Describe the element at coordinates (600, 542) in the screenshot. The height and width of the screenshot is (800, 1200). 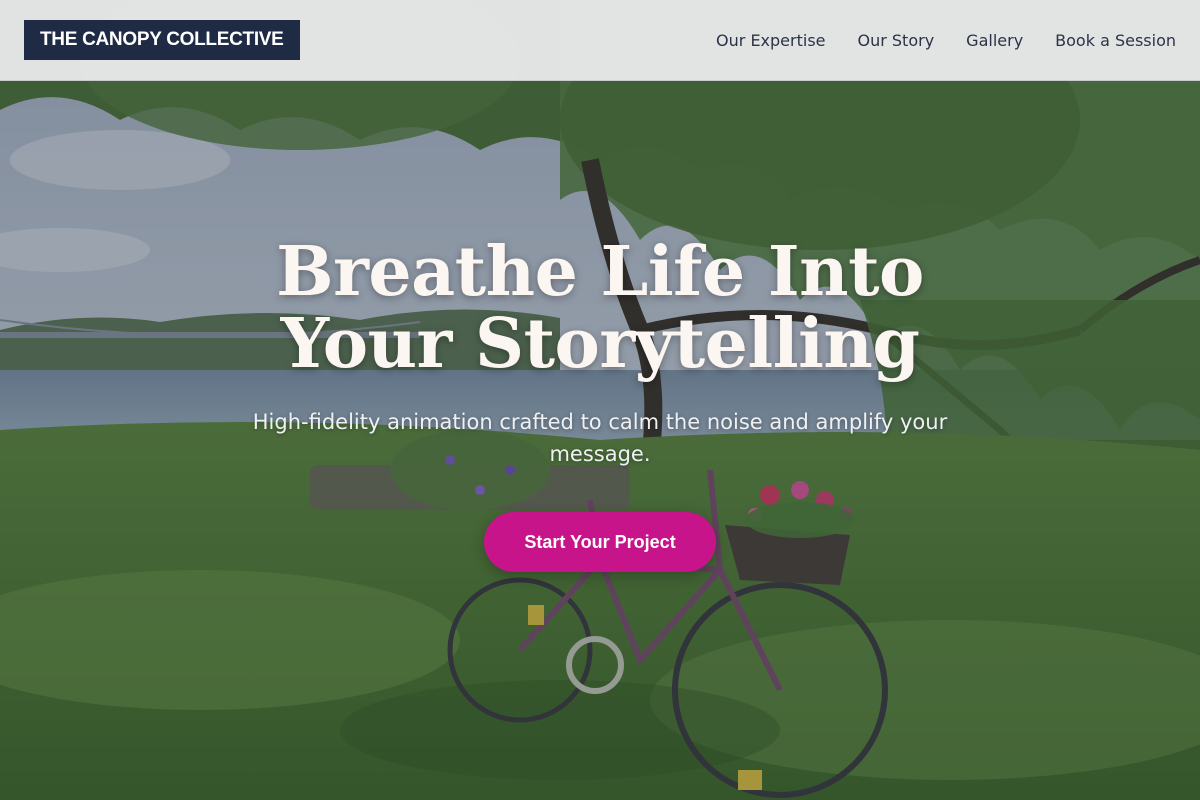
I see `start-project-button: Start Your Project` at that location.